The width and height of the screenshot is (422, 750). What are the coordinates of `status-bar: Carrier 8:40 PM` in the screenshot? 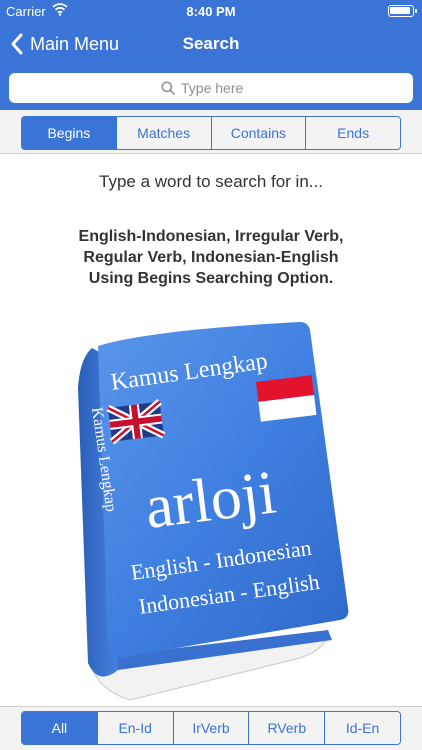 It's located at (211, 11).